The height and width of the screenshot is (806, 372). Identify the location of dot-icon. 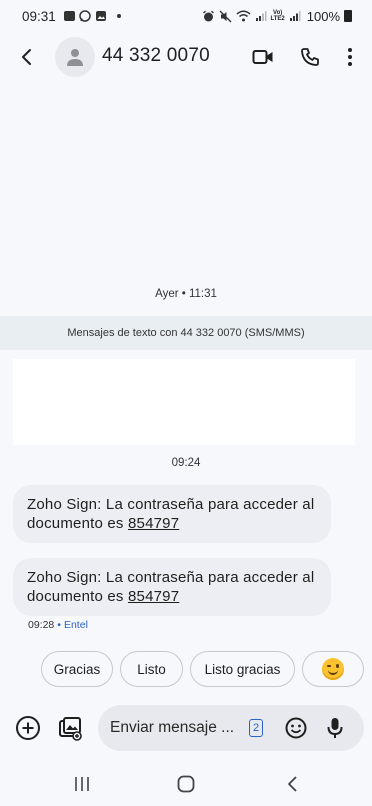
(118, 16).